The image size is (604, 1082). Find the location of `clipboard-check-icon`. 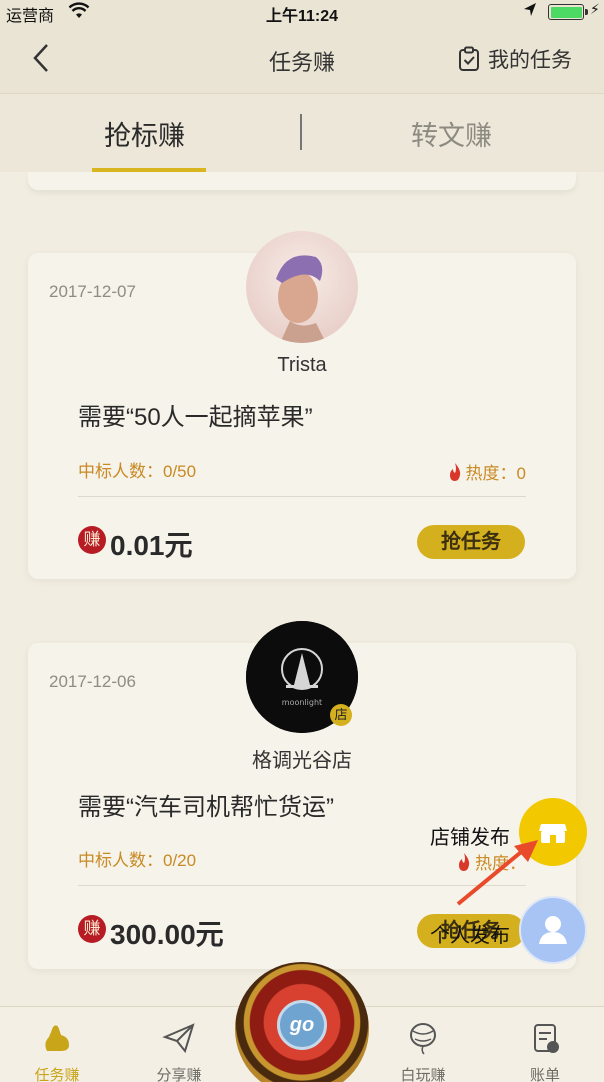

clipboard-check-icon is located at coordinates (469, 58).